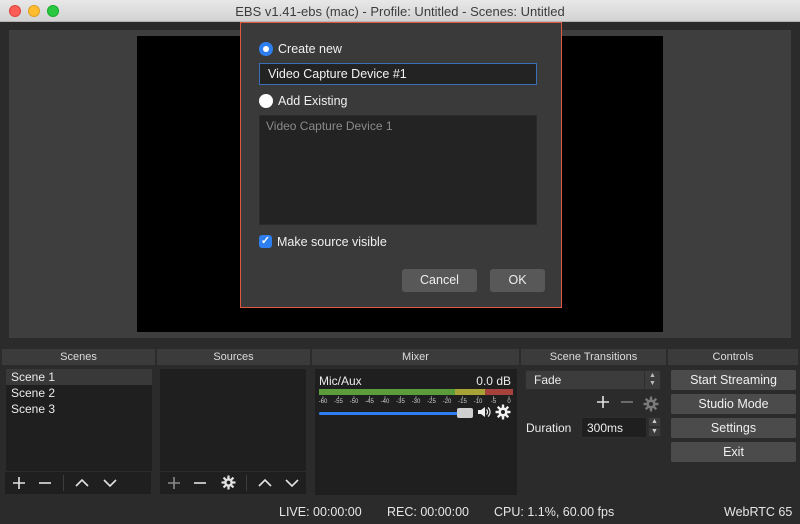 The height and width of the screenshot is (524, 800). I want to click on mixer-level-readout: 0.0 dB, so click(493, 381).